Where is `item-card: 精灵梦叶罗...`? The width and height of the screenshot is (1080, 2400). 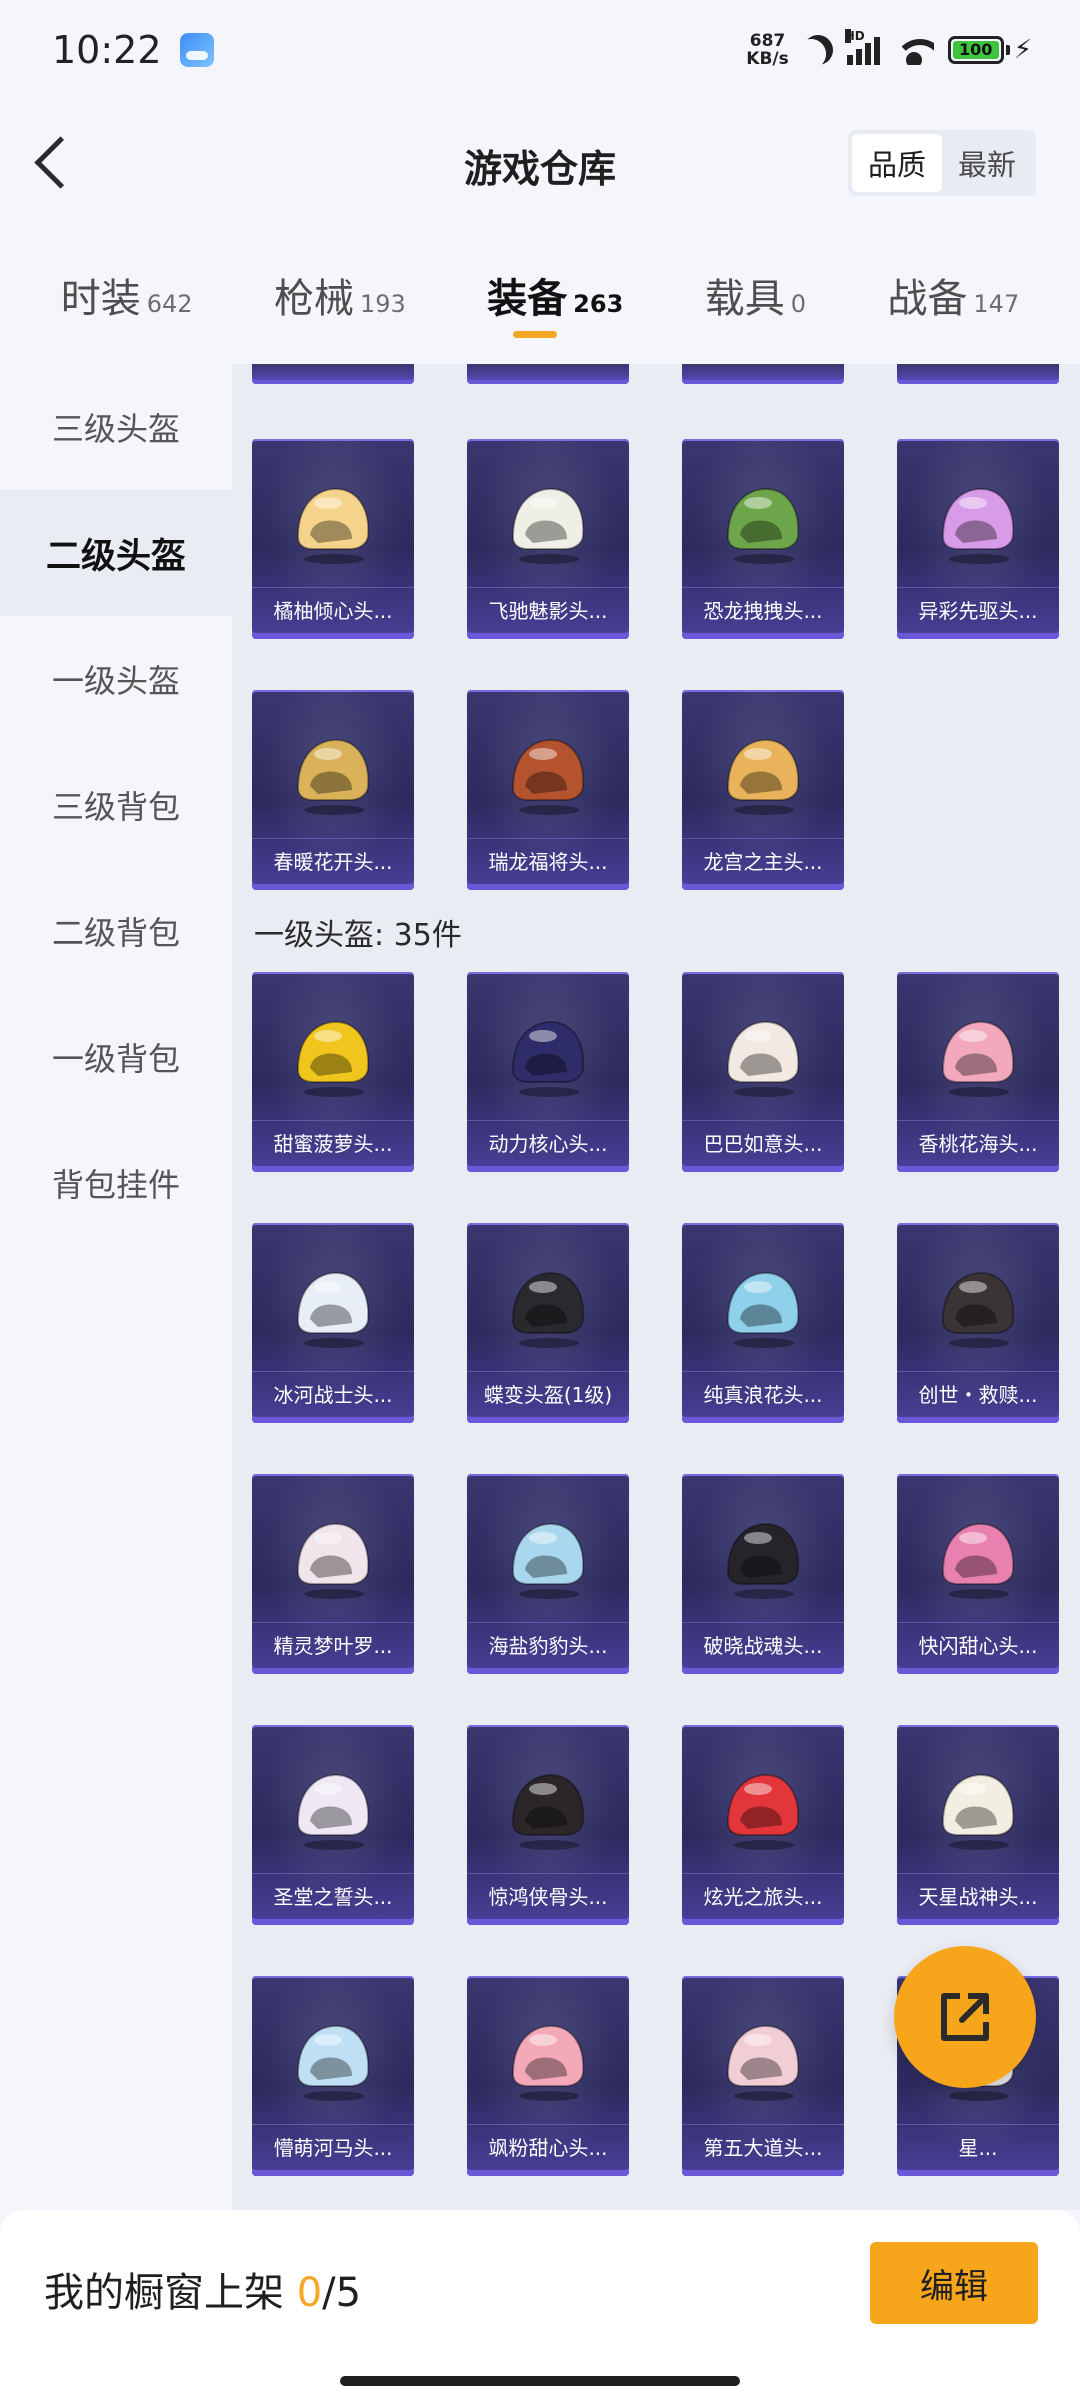
item-card: 精灵梦叶罗... is located at coordinates (333, 1574).